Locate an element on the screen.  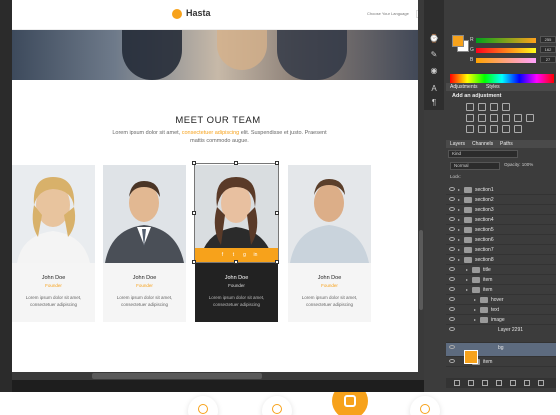
new-group-icon is located at coordinates (513, 383).